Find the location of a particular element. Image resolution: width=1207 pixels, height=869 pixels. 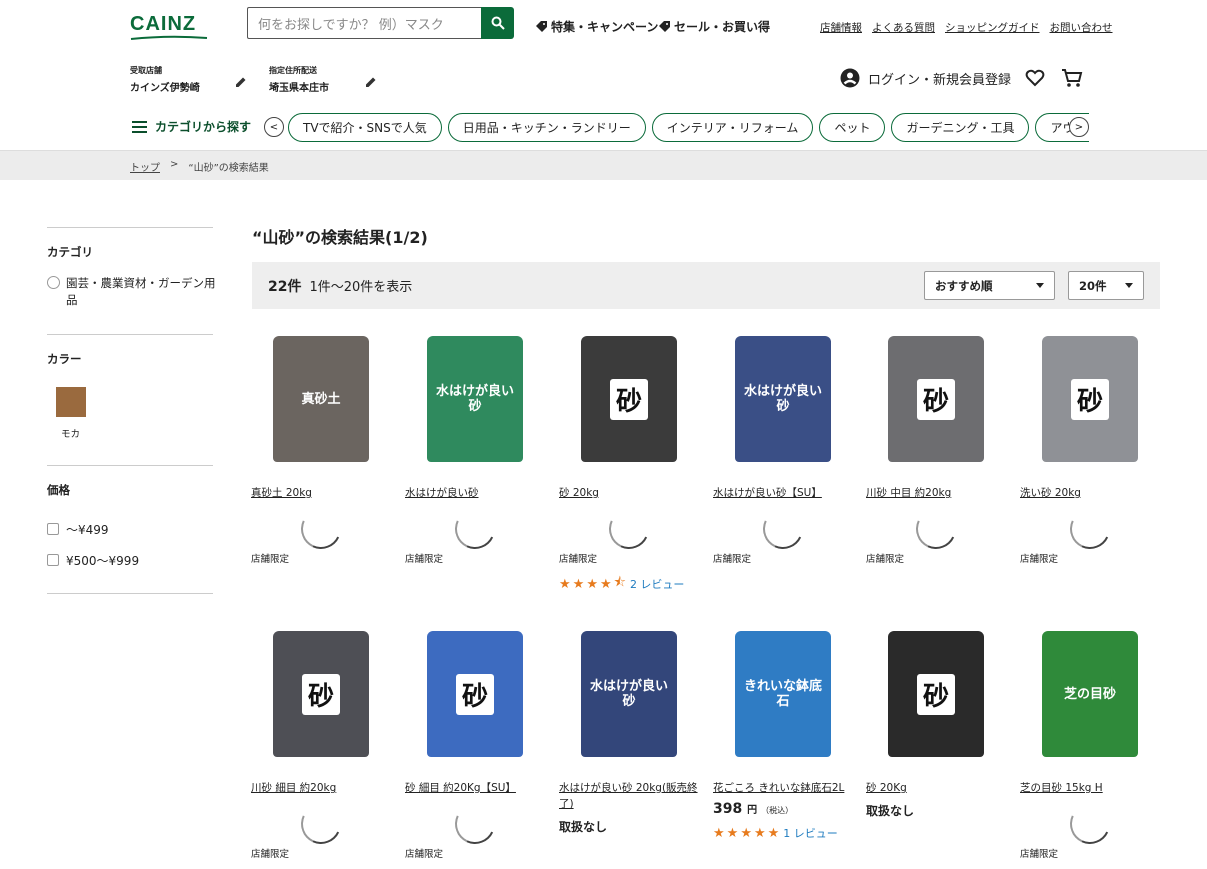

search-button is located at coordinates (497, 23).